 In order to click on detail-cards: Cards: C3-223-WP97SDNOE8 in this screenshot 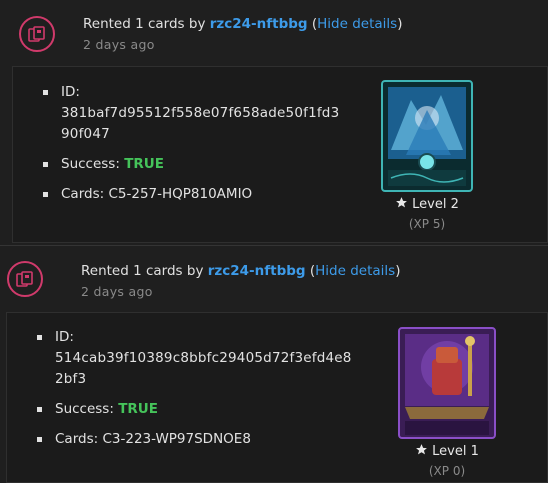, I will do `click(197, 439)`.